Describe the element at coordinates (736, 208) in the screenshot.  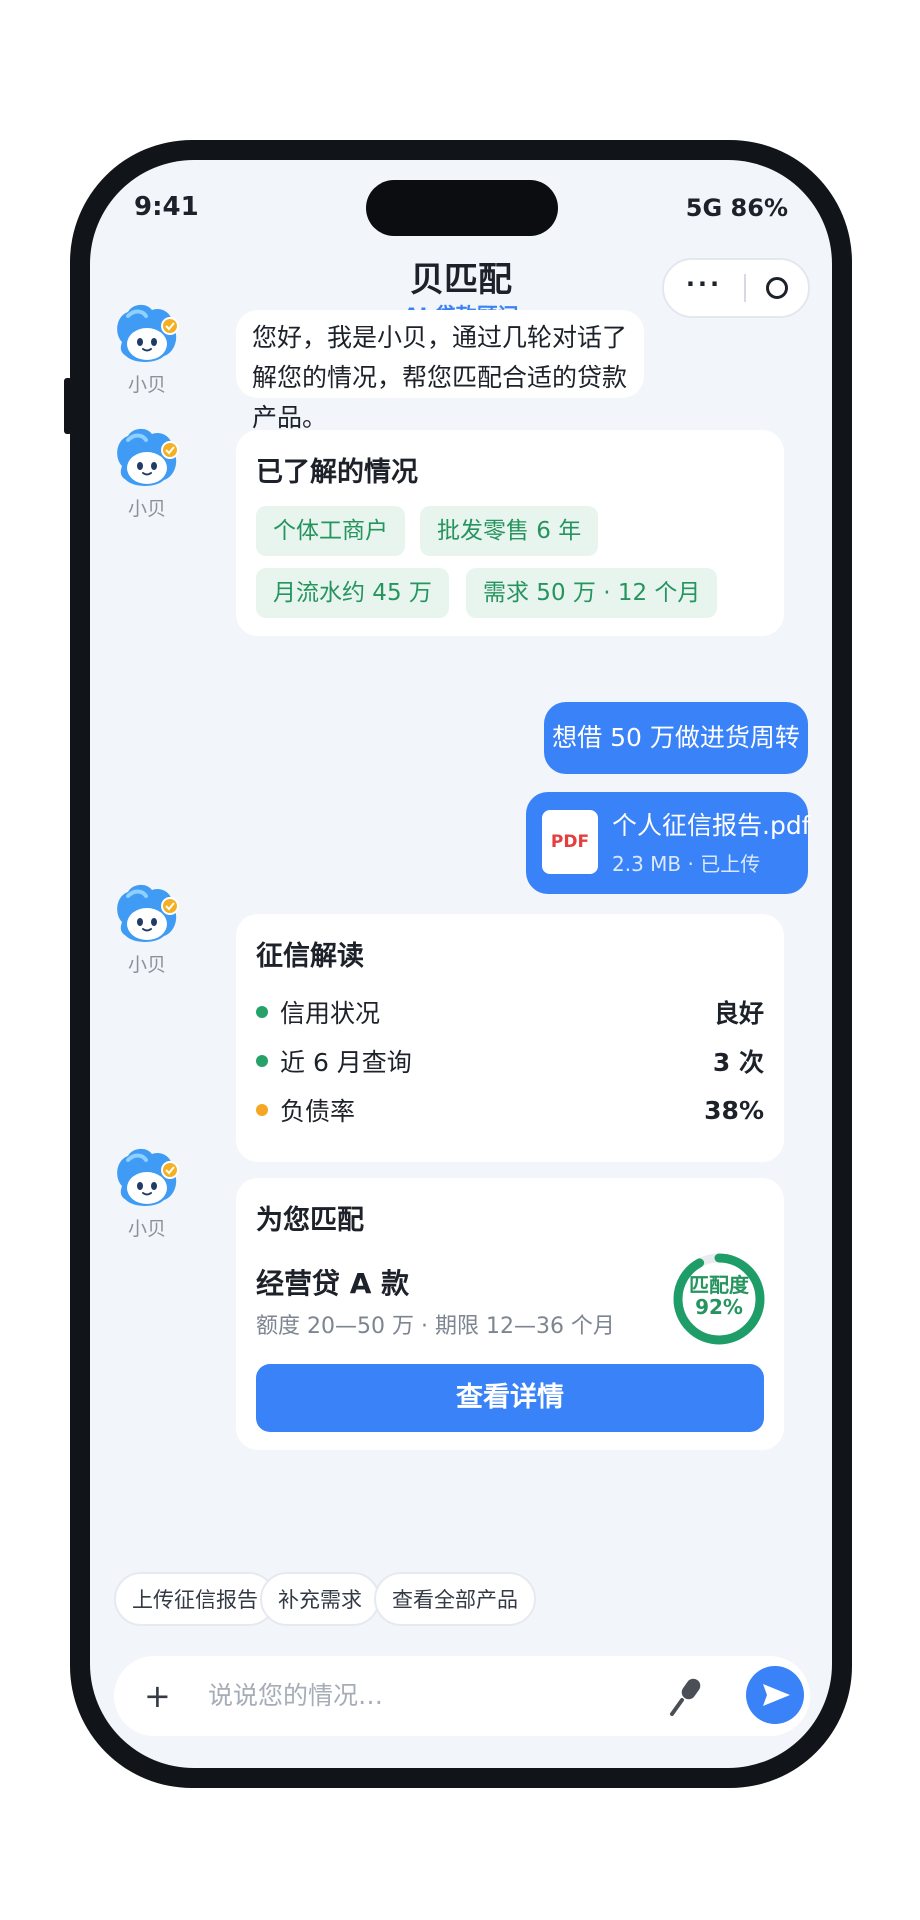
I see `status-network-battery: 5G 86%` at that location.